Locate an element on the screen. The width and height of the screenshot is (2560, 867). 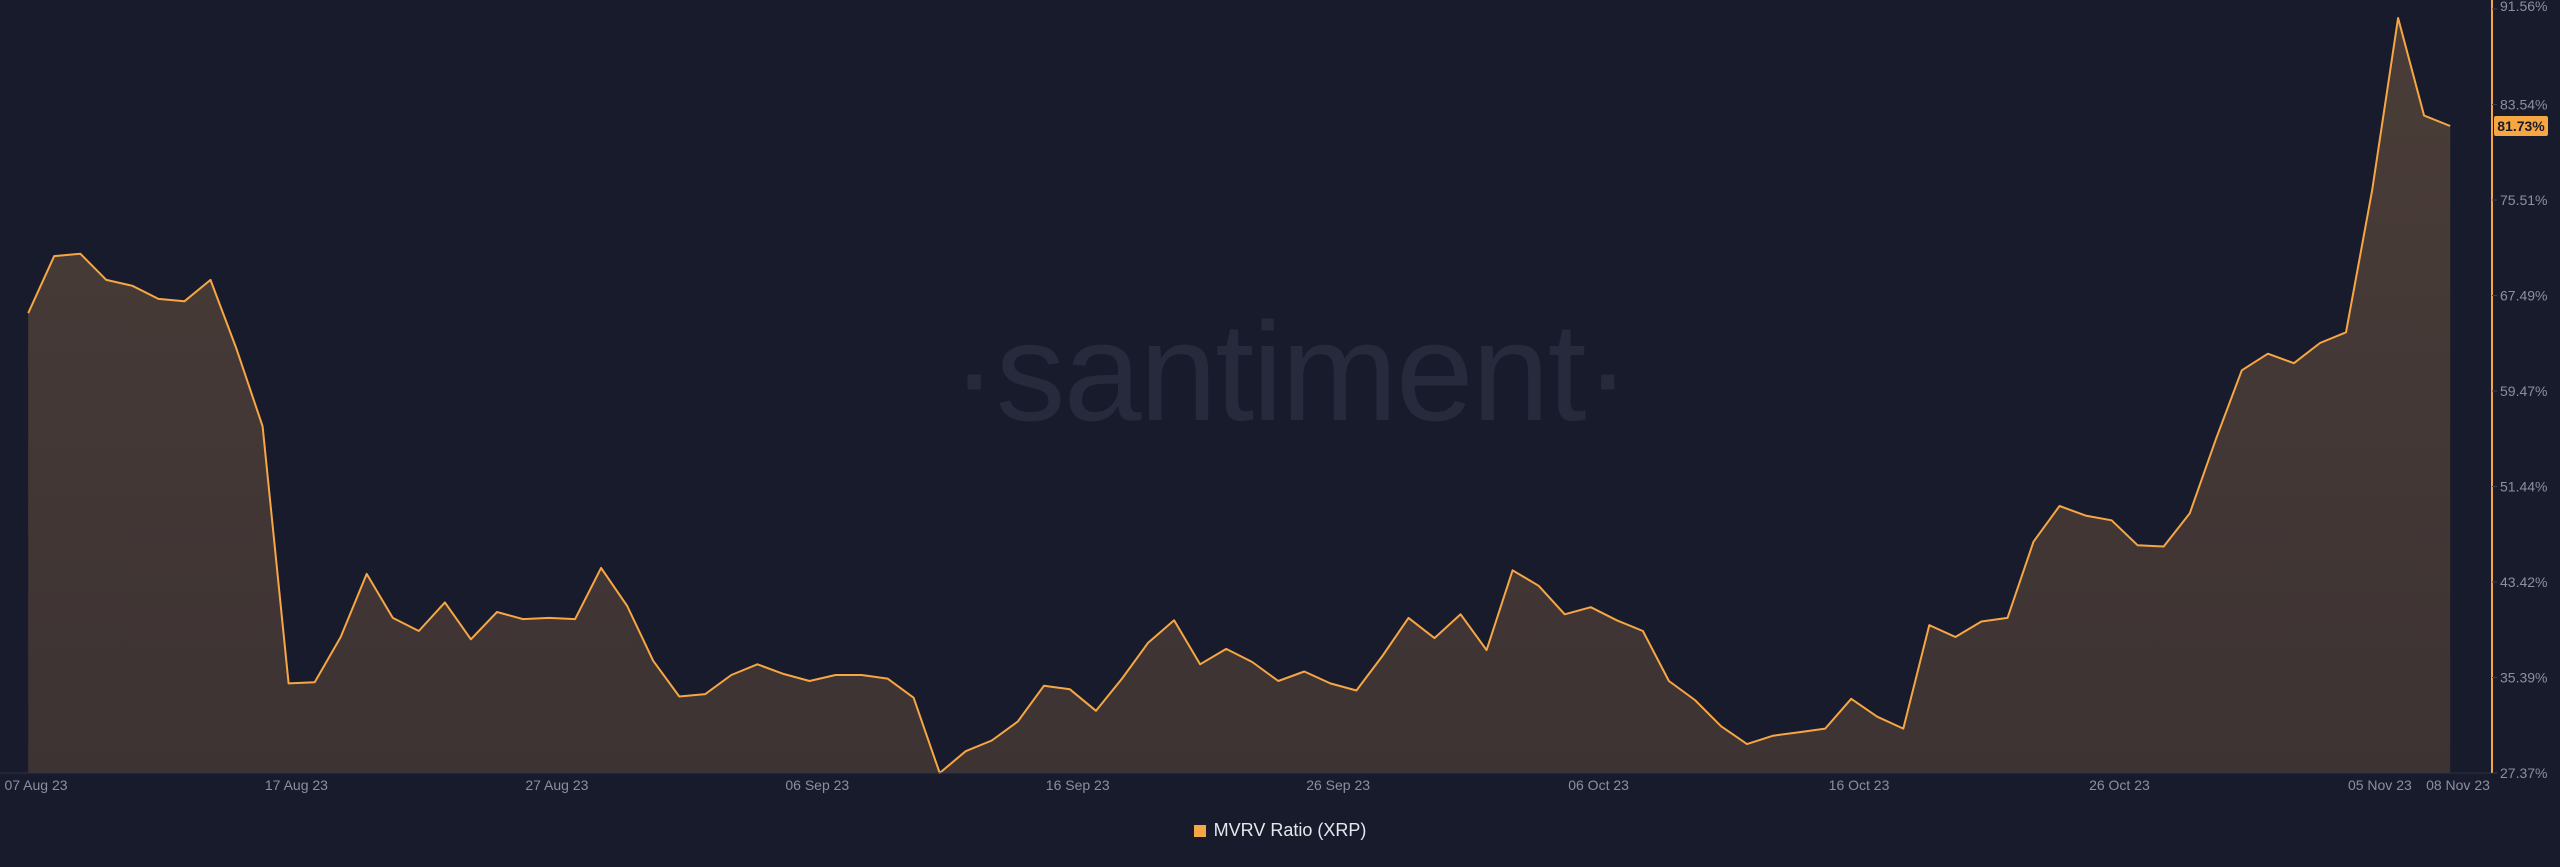
y-tick-label: 27.37% is located at coordinates (2523, 773).